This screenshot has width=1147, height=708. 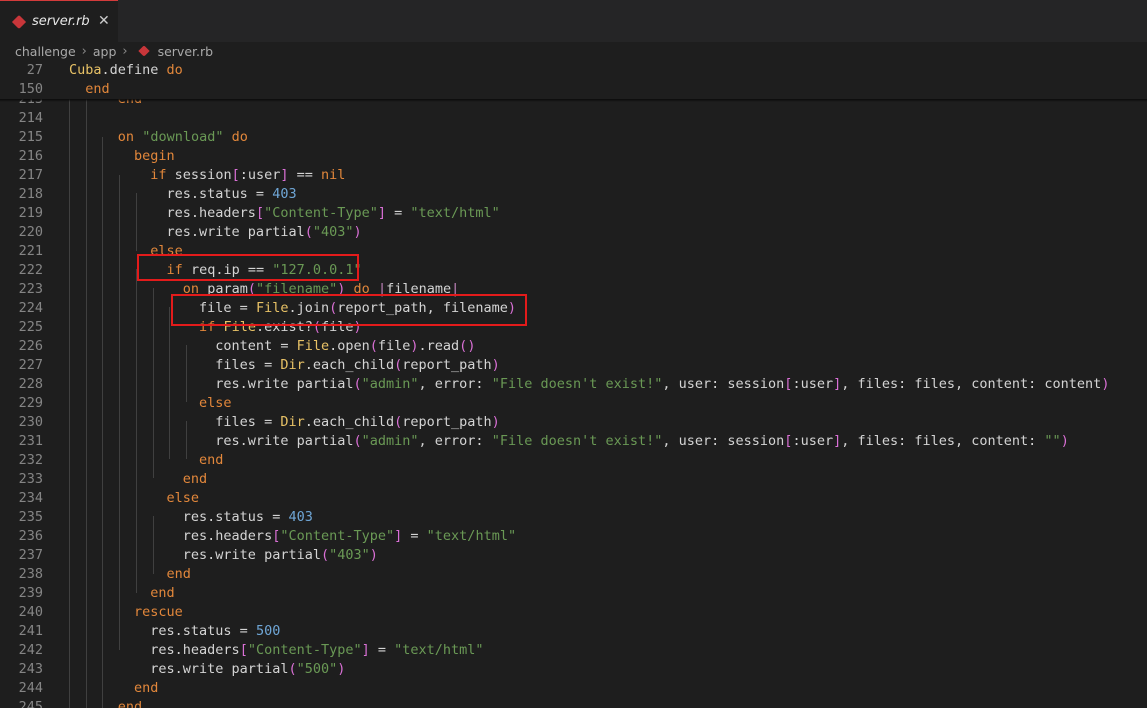 I want to click on code-line: 244 end, so click(x=573, y=688).